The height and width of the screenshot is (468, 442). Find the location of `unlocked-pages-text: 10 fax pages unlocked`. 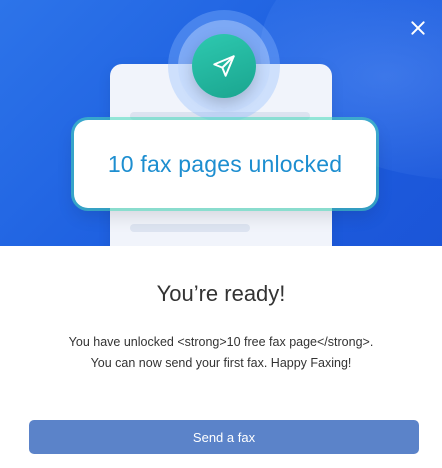

unlocked-pages-text: 10 fax pages unlocked is located at coordinates (225, 163).